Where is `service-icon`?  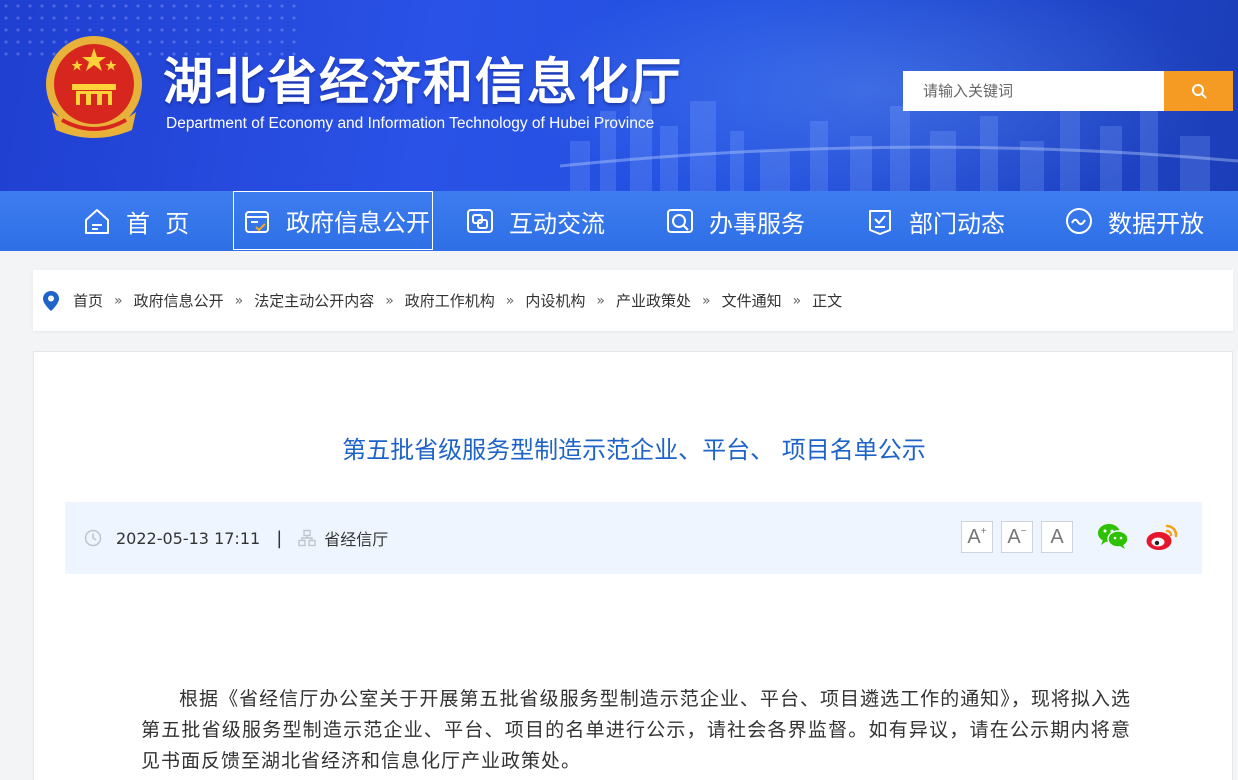
service-icon is located at coordinates (680, 221).